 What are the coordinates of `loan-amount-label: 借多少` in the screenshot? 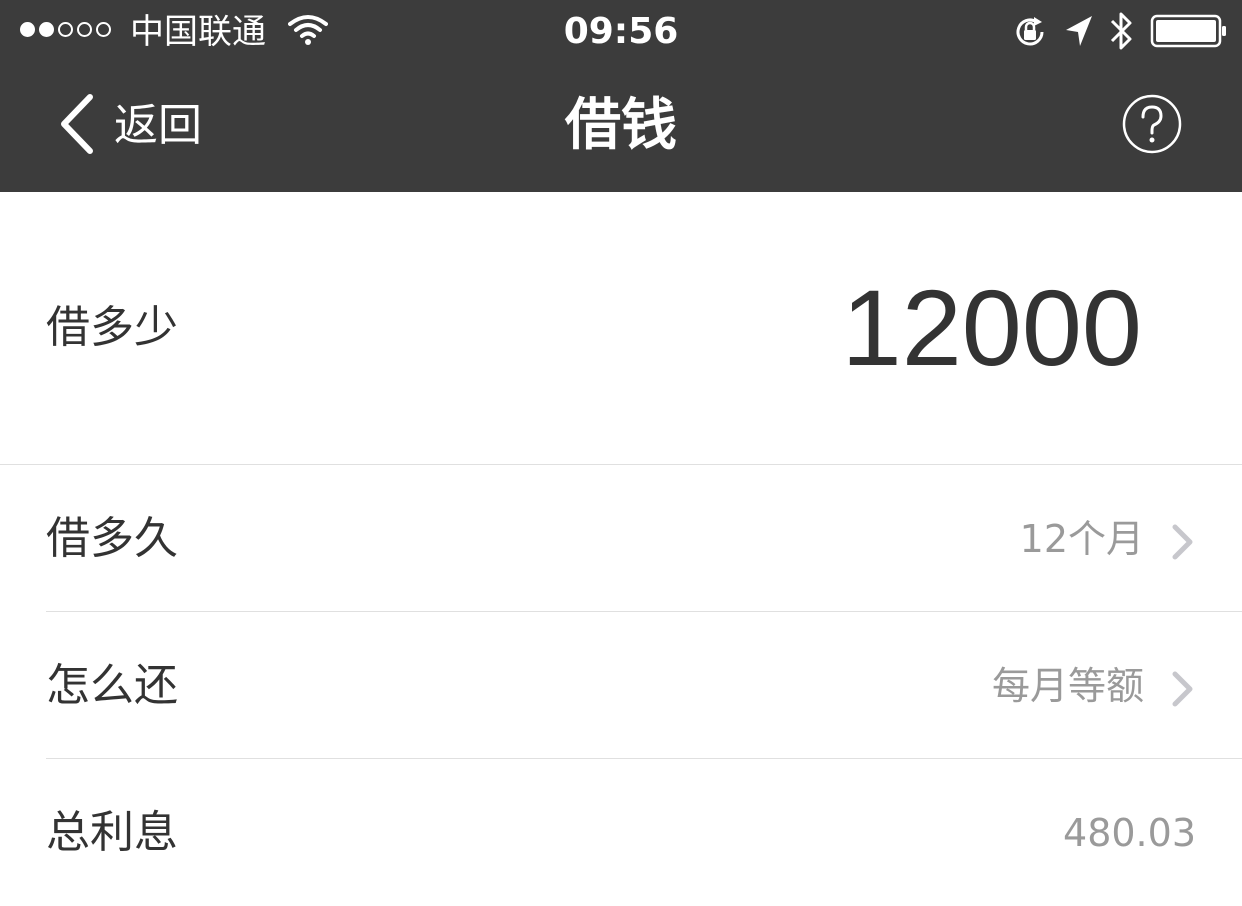 It's located at (112, 327).